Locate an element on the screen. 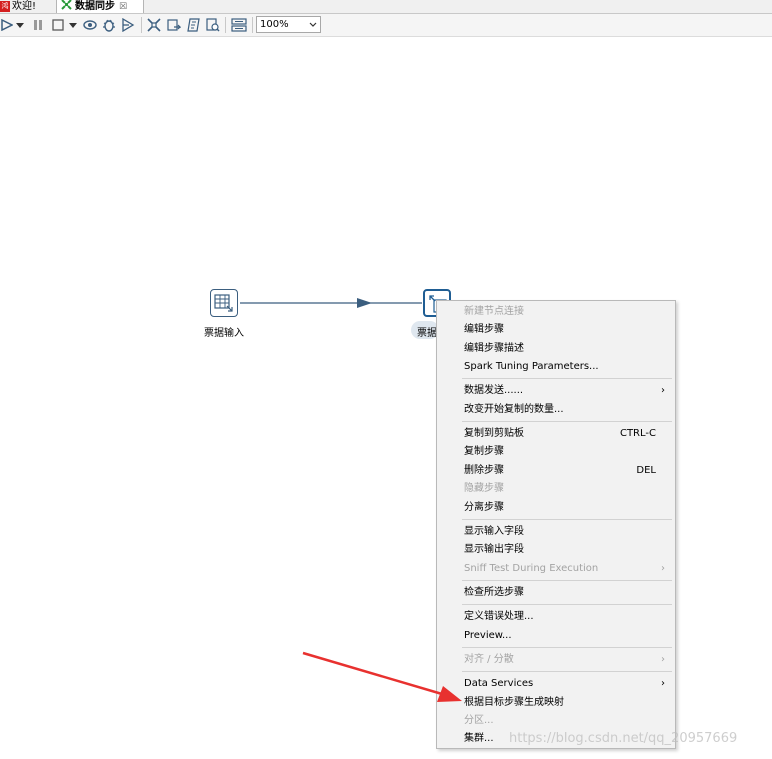 The width and height of the screenshot is (772, 759). annotation-arrow-shaft is located at coordinates (372, 673).